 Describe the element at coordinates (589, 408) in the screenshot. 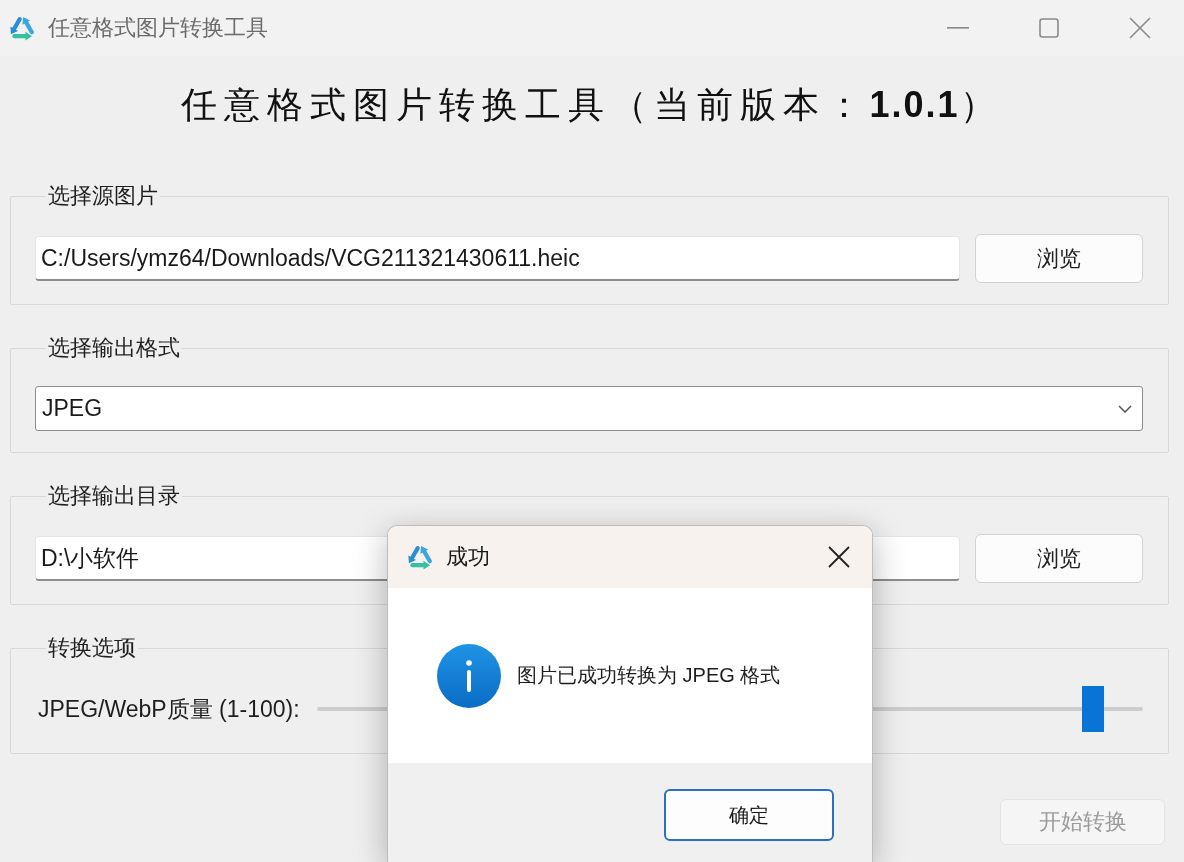

I see `format-select: JPEG` at that location.